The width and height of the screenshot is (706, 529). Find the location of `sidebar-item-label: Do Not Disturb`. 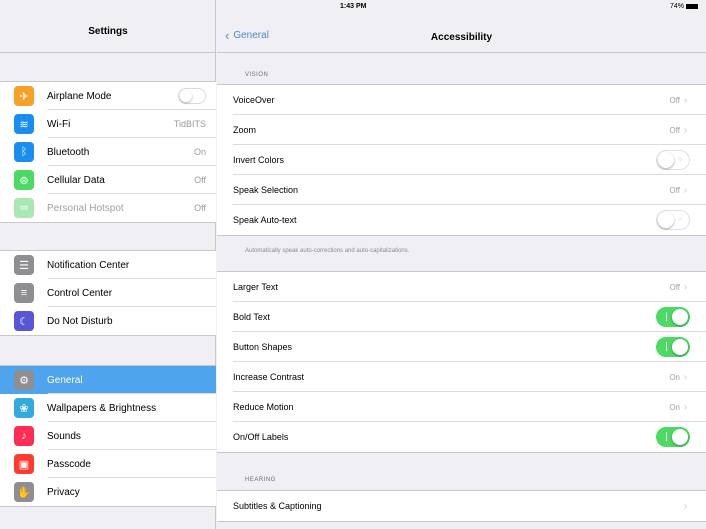

sidebar-item-label: Do Not Disturb is located at coordinates (80, 321).